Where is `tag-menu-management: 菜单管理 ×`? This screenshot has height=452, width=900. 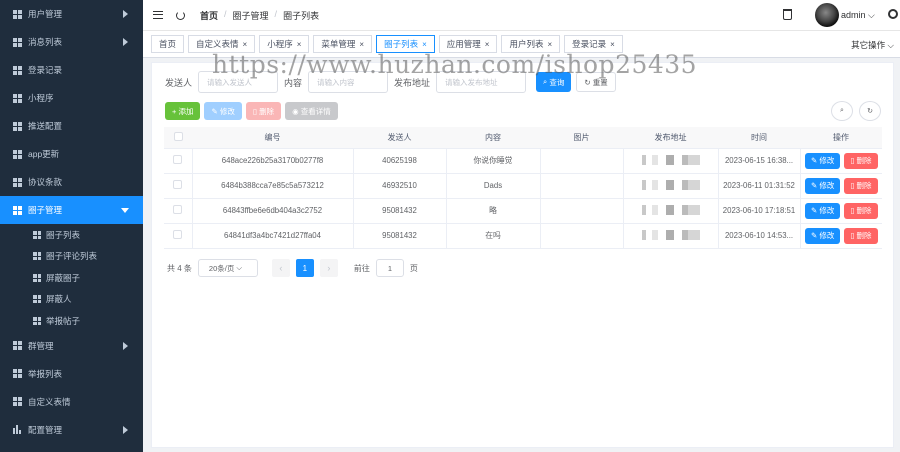
tag-menu-management: 菜单管理 × is located at coordinates (343, 44).